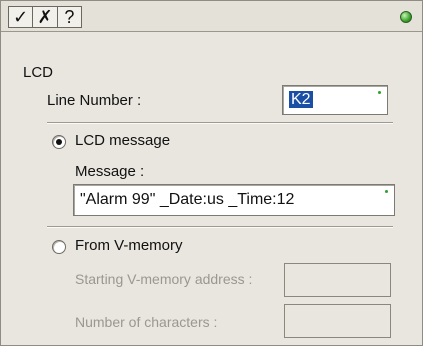 The image size is (423, 346). Describe the element at coordinates (211, 16) in the screenshot. I see `toolbar: ✓ ✗ ?` at that location.